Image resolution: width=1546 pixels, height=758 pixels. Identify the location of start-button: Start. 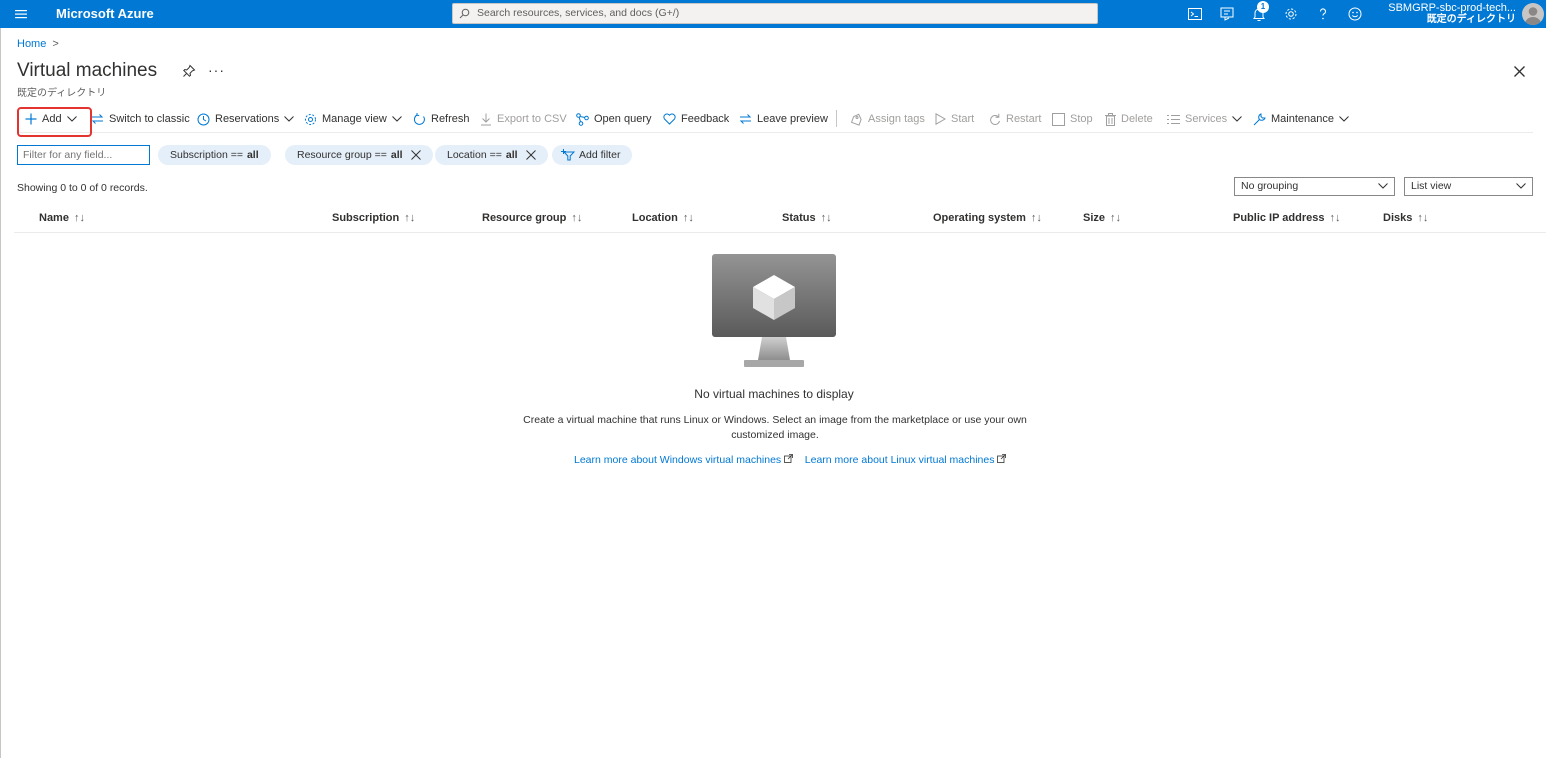
(954, 119).